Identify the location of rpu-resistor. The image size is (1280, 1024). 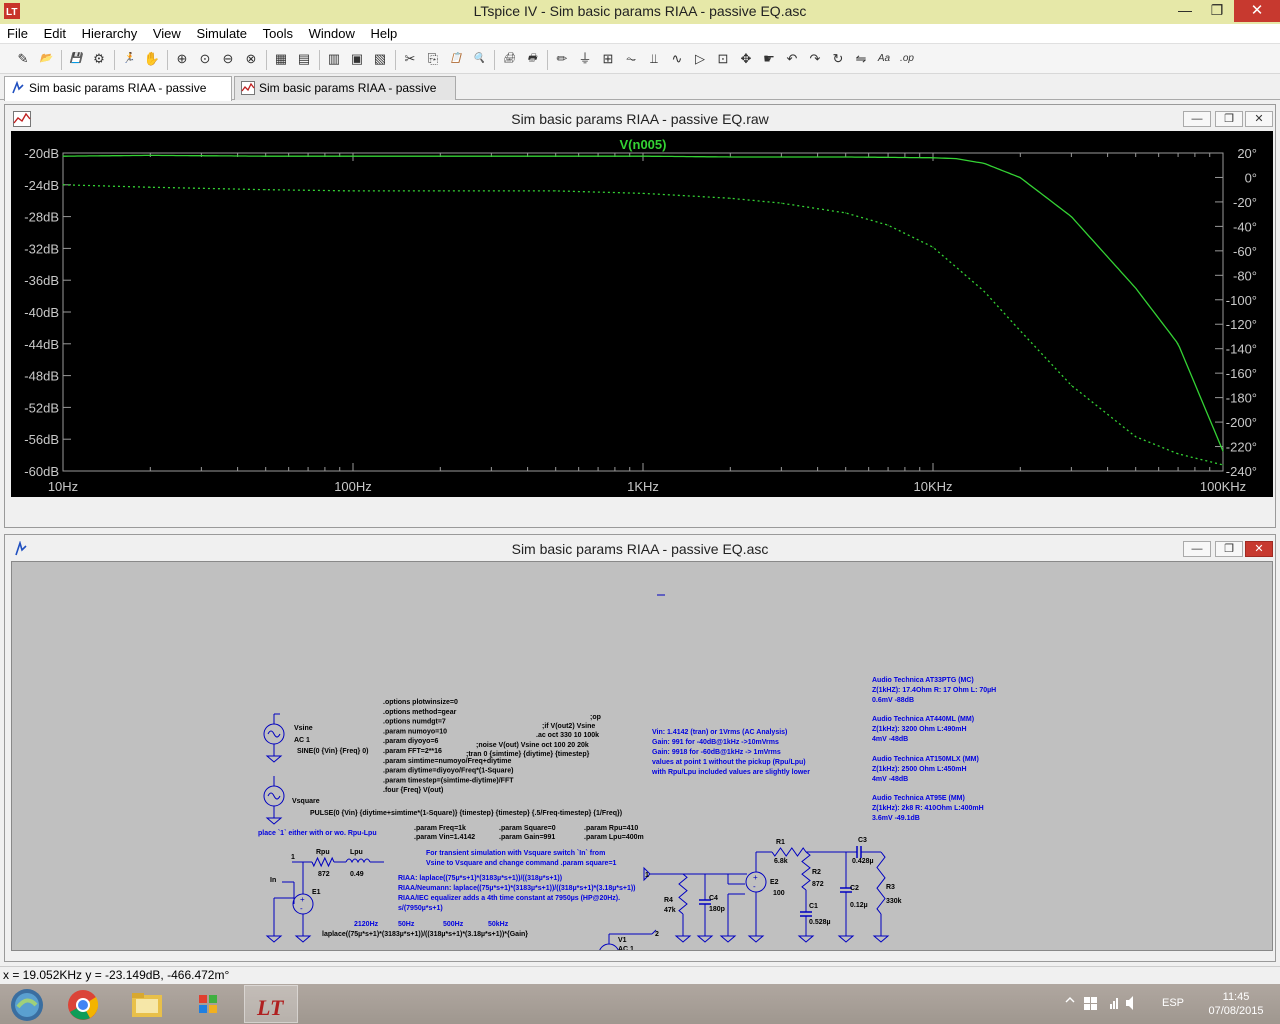
(323, 862).